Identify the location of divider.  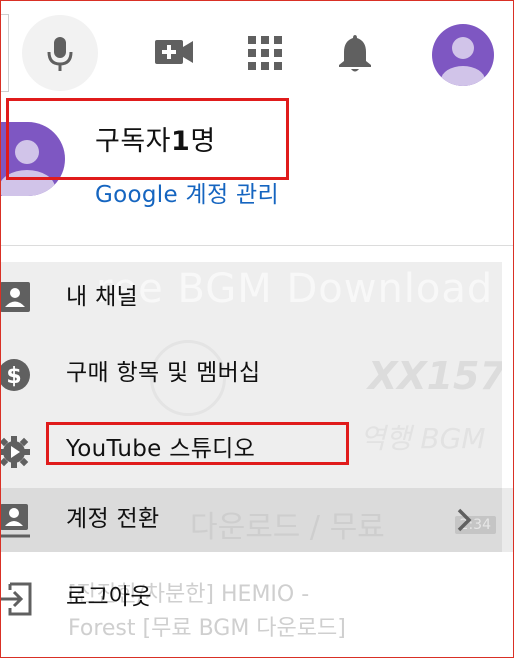
(257, 245).